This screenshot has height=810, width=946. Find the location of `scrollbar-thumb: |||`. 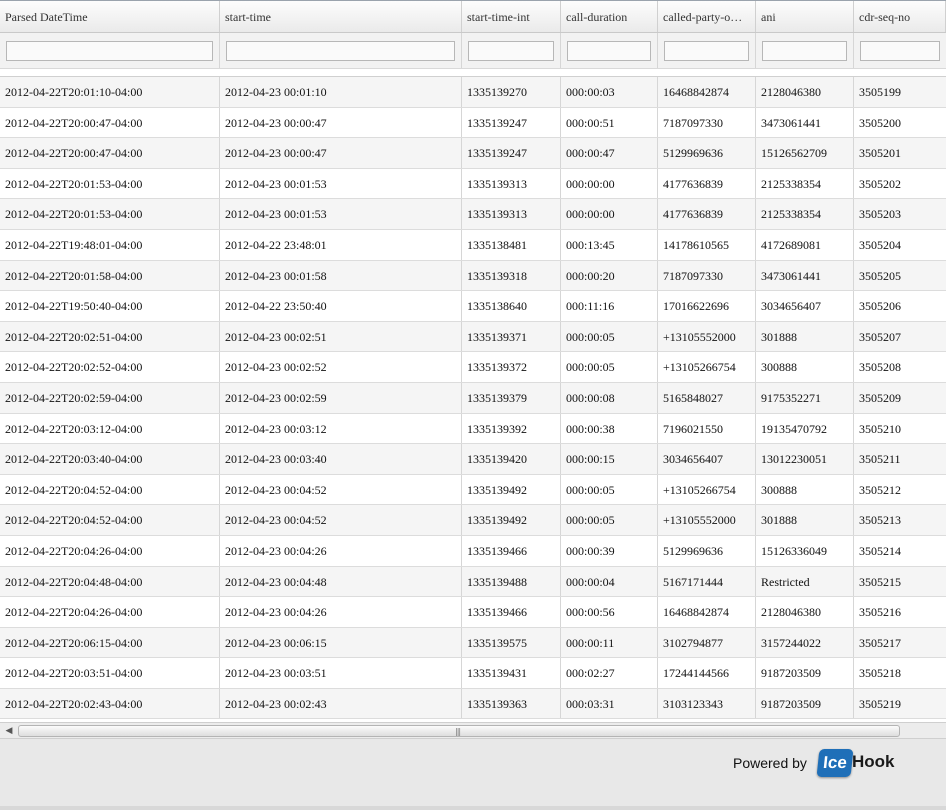

scrollbar-thumb: ||| is located at coordinates (459, 731).